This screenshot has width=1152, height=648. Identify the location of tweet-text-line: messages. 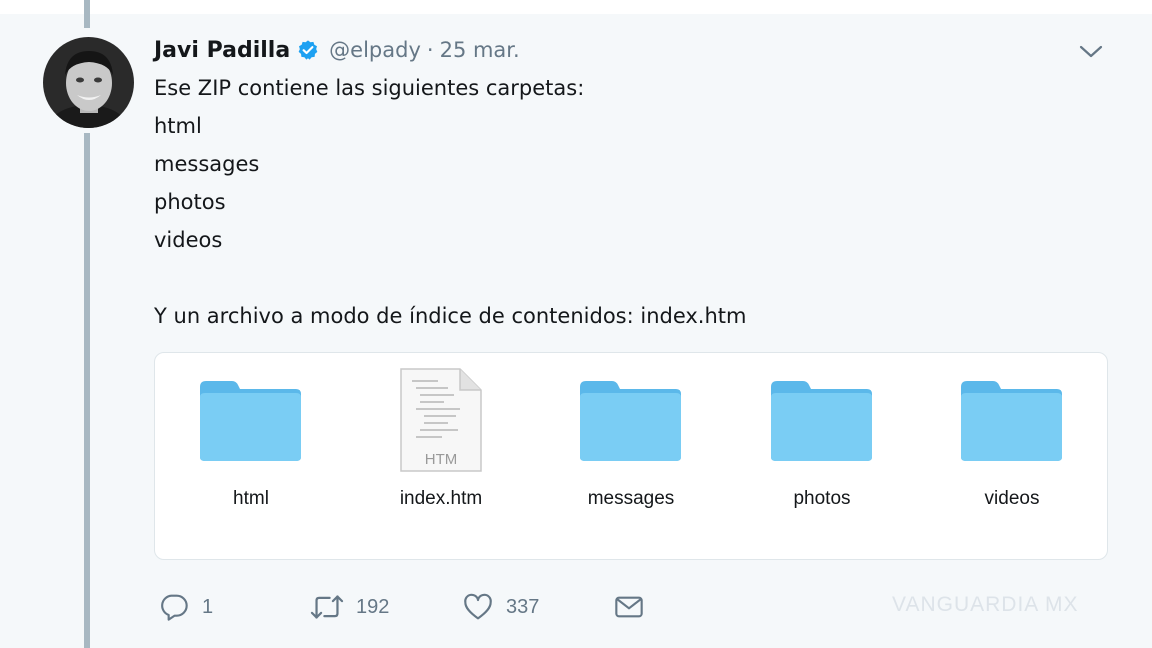
(207, 164).